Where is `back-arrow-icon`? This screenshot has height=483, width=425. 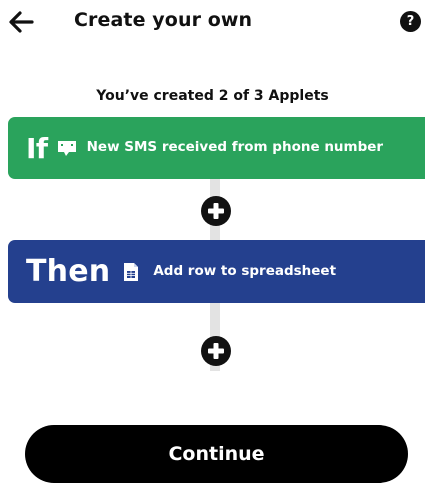 back-arrow-icon is located at coordinates (22, 22).